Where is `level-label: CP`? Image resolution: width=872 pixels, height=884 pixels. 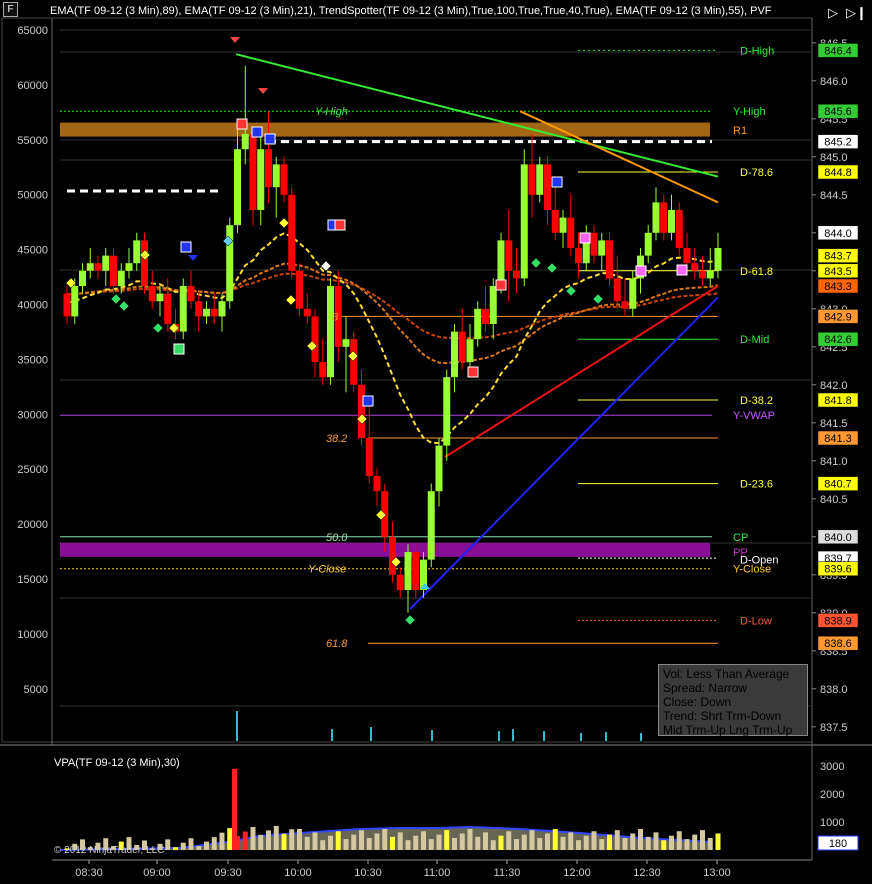
level-label: CP is located at coordinates (740, 538).